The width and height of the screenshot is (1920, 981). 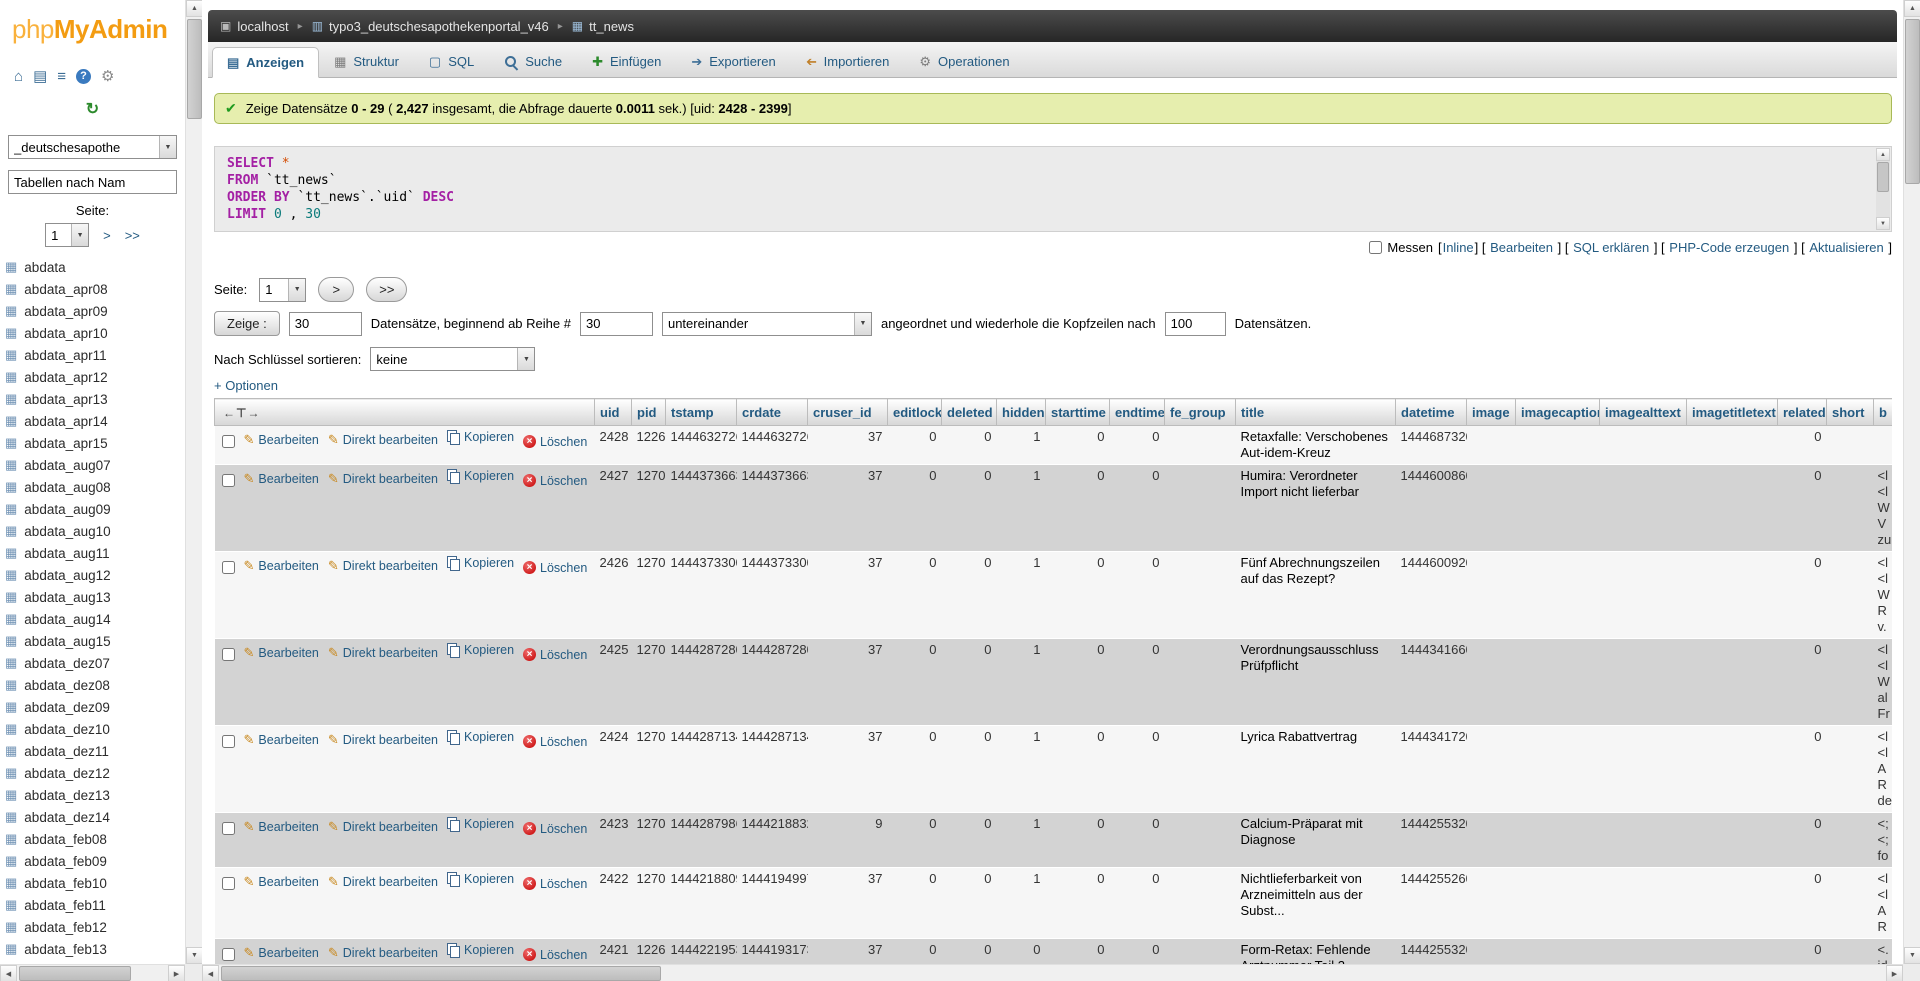 What do you see at coordinates (61, 76) in the screenshot?
I see `docs-icon: ≡` at bounding box center [61, 76].